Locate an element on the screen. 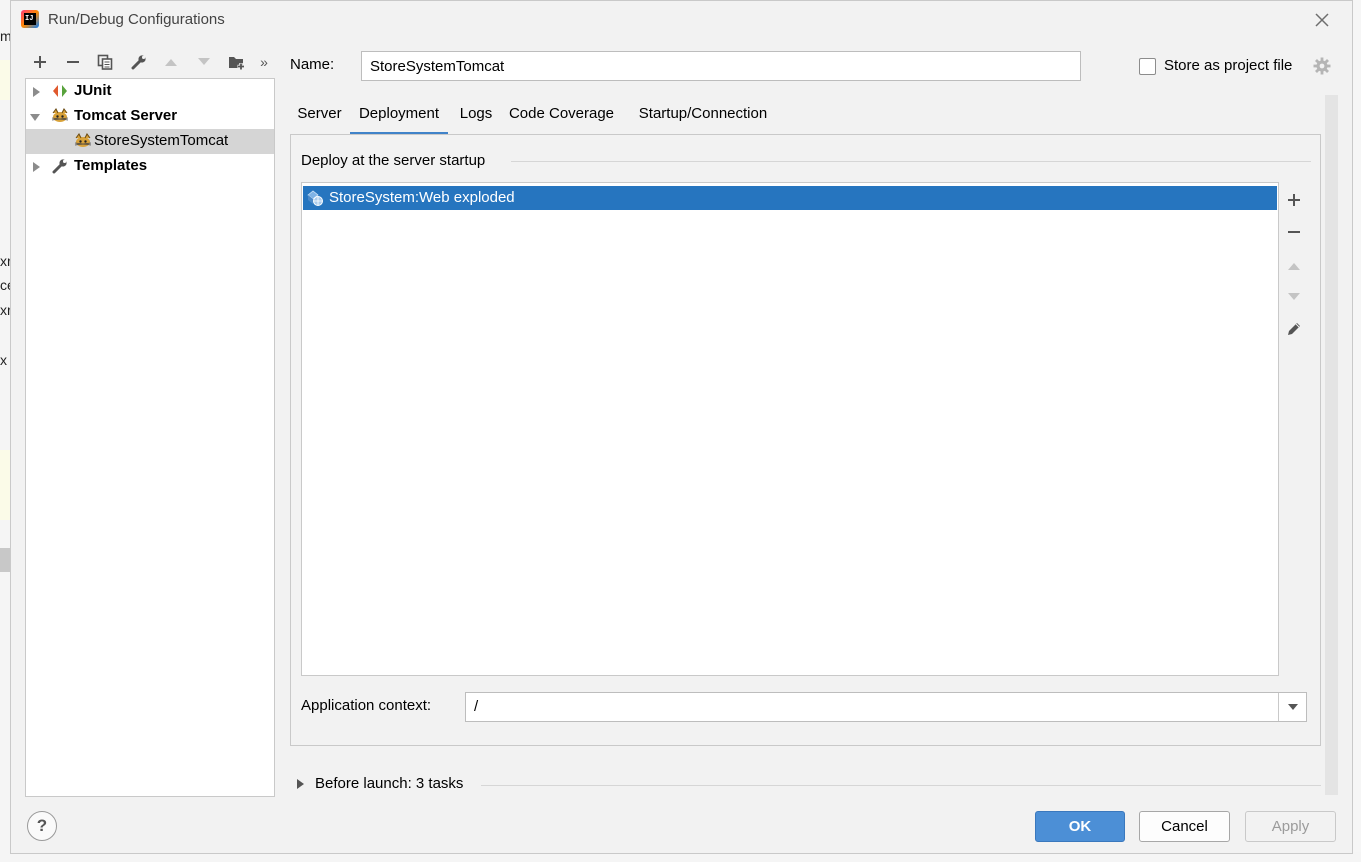 The height and width of the screenshot is (862, 1361). tree-item-label: StoreSystemTomcat is located at coordinates (161, 140).